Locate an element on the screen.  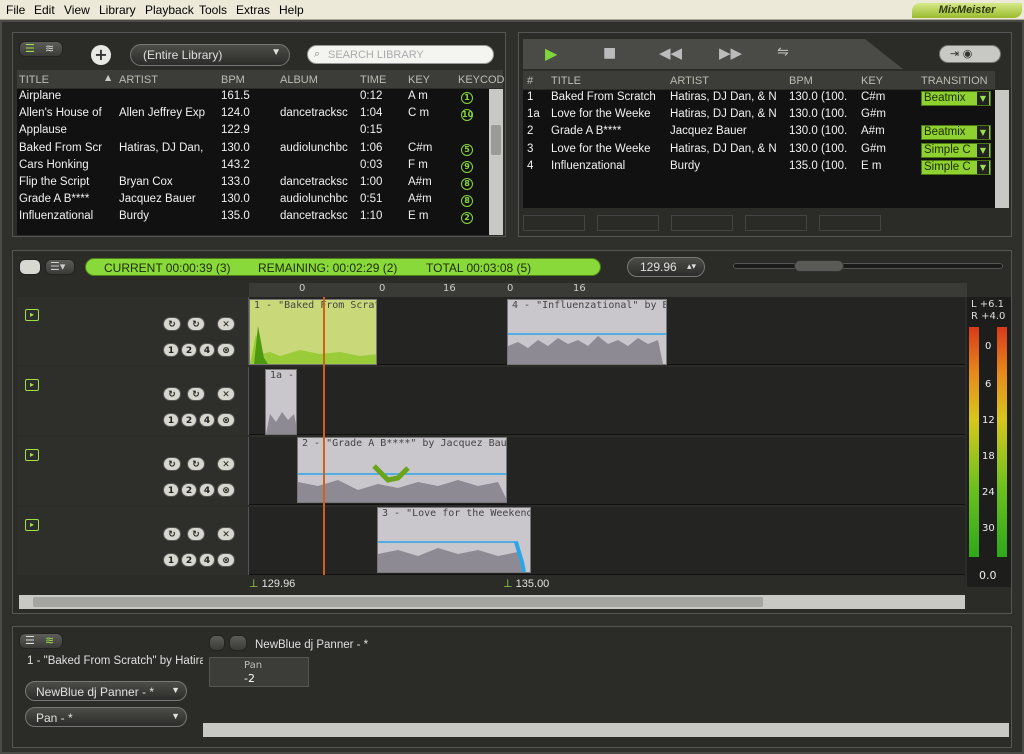
menu-file: File is located at coordinates (15, 10).